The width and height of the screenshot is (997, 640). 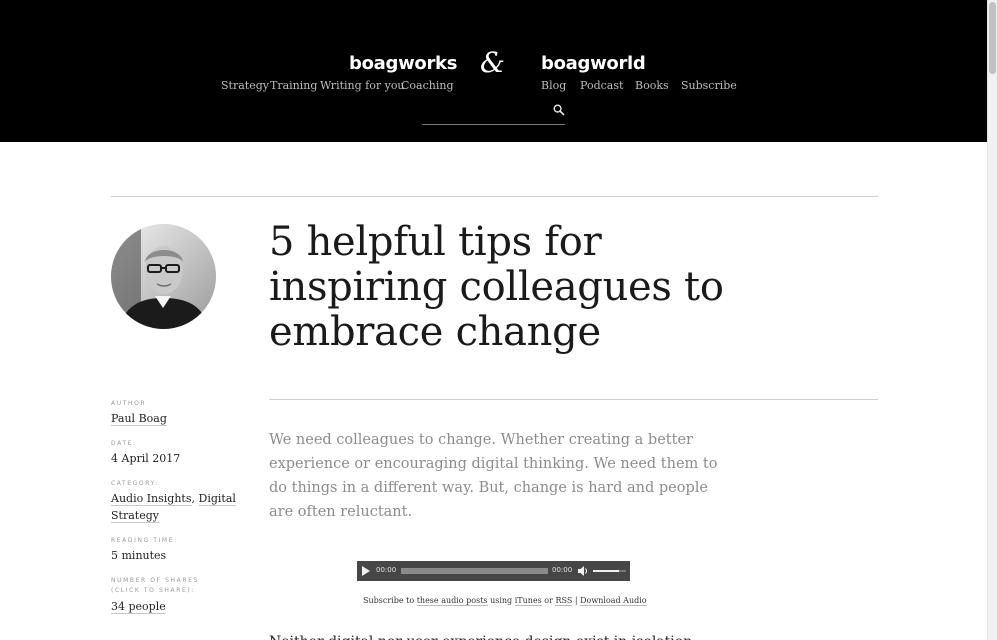 I want to click on itunes-link: iTunes, so click(x=528, y=601).